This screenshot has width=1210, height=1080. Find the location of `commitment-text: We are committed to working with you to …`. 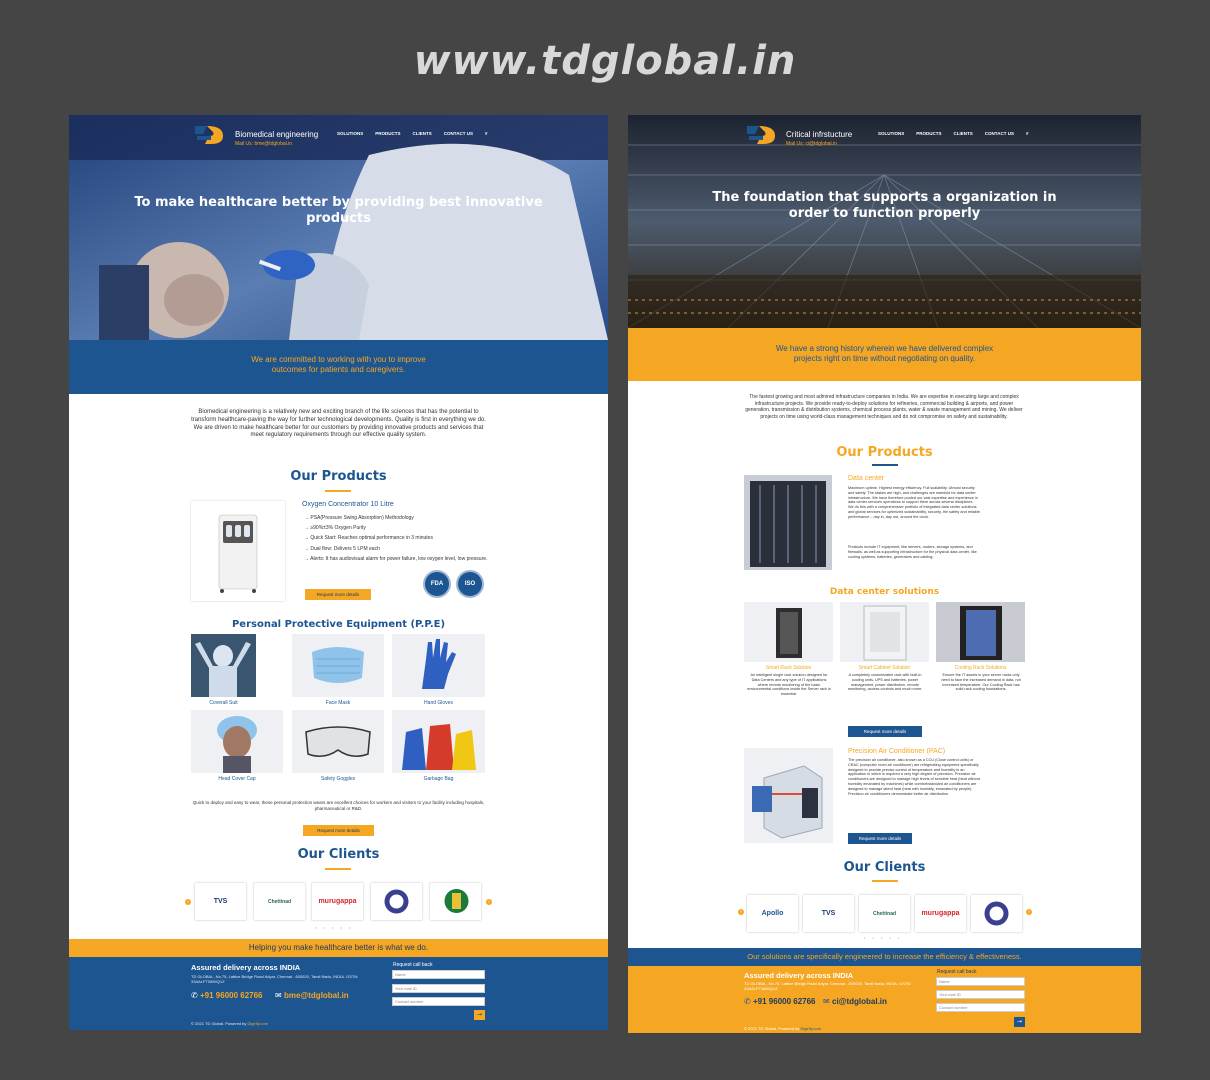

commitment-text: We are committed to working with you to … is located at coordinates (338, 364).